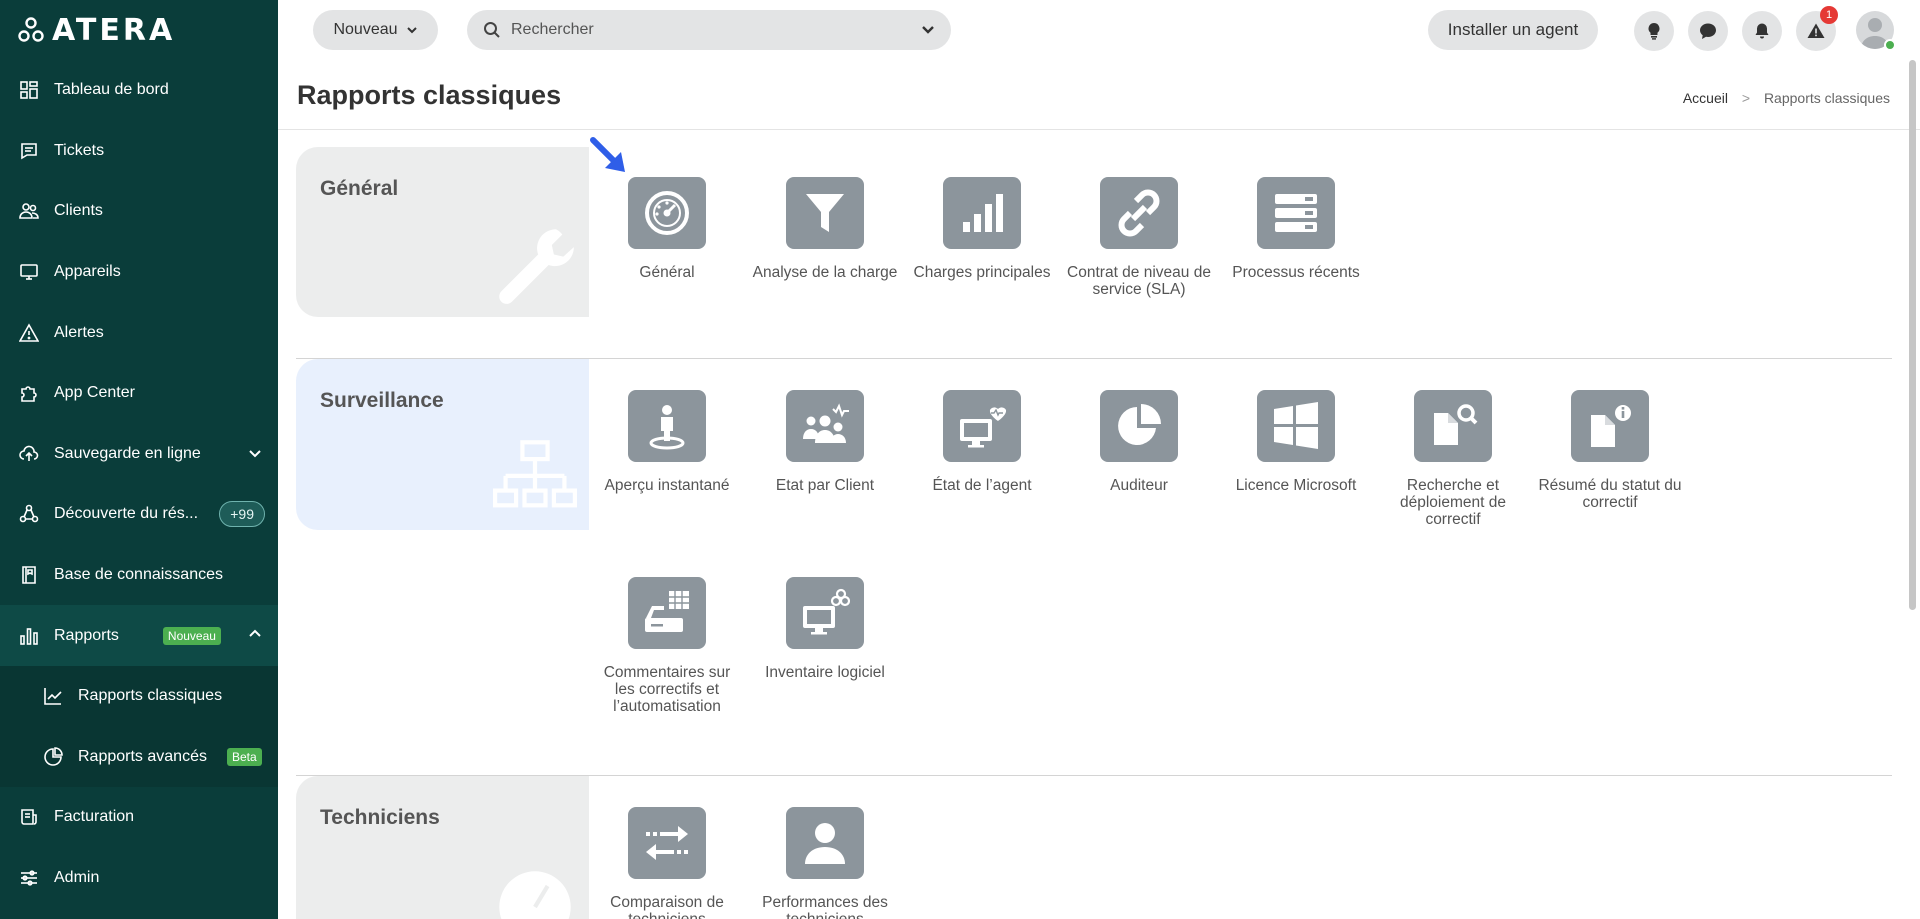  I want to click on link-icon, so click(1139, 213).